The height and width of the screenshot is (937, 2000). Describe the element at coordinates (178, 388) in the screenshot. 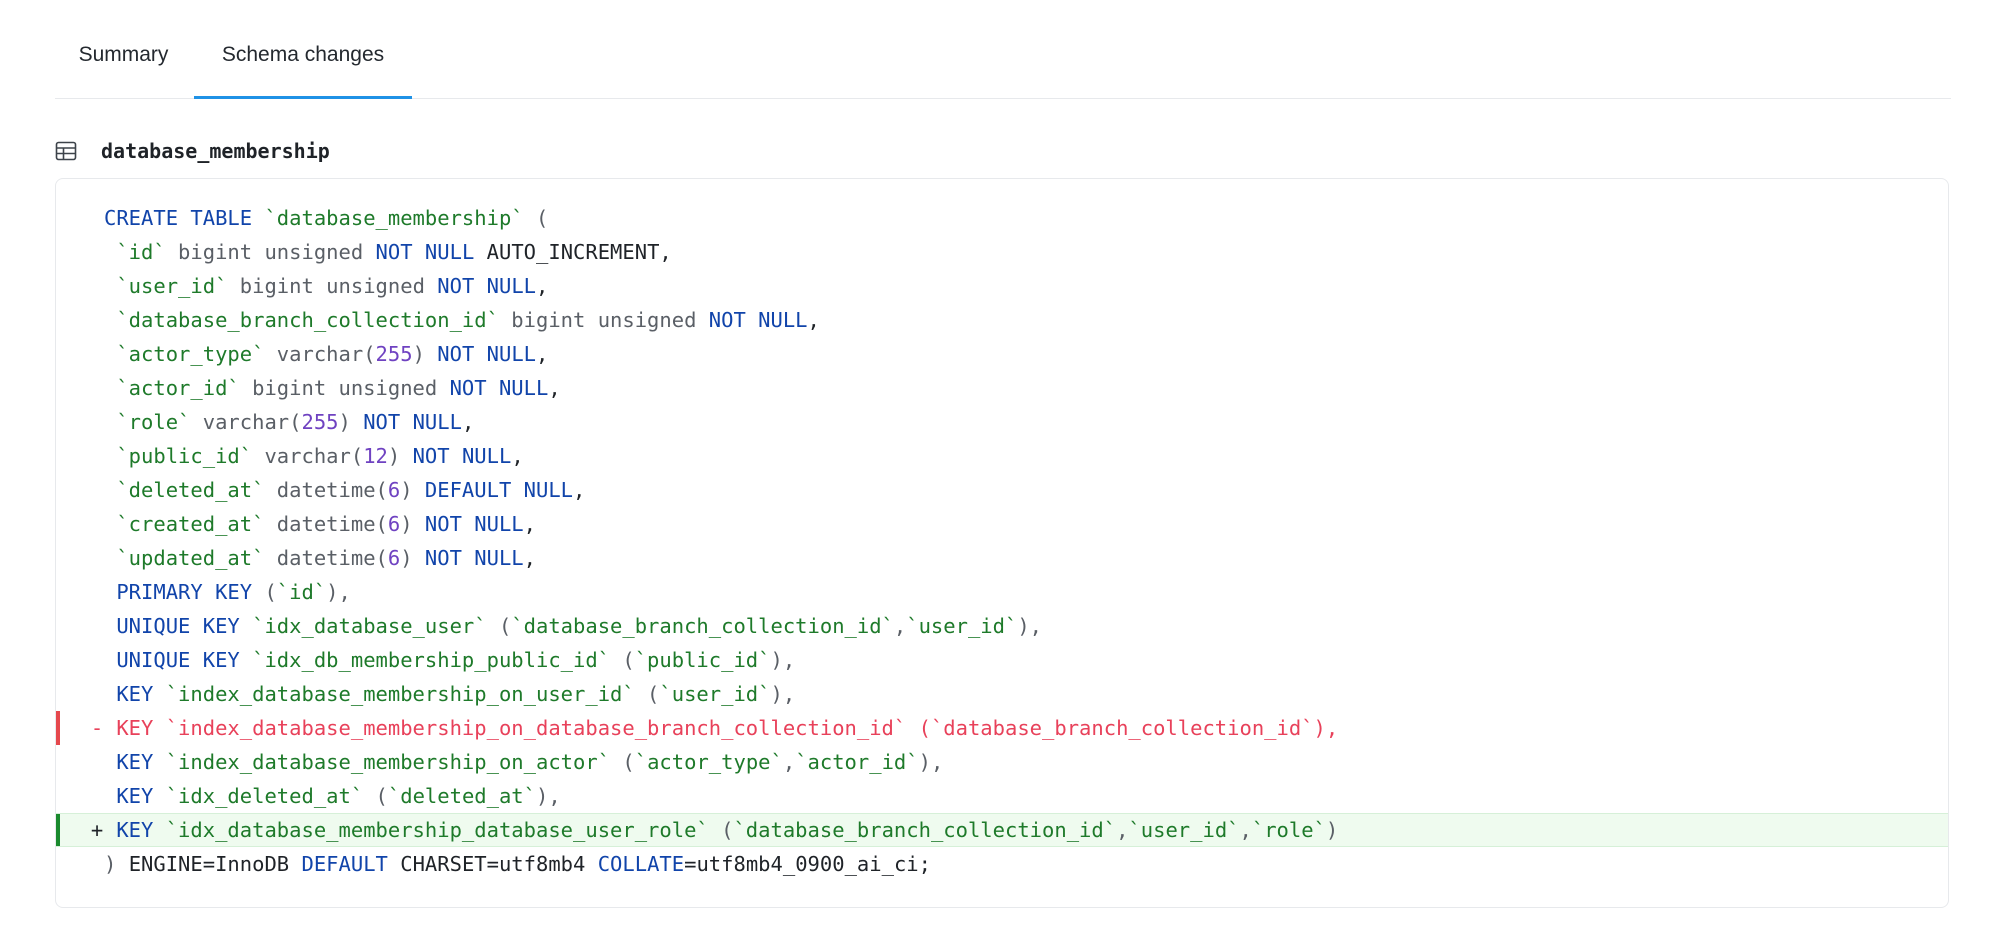

I see `code-token: `actor_id`` at that location.